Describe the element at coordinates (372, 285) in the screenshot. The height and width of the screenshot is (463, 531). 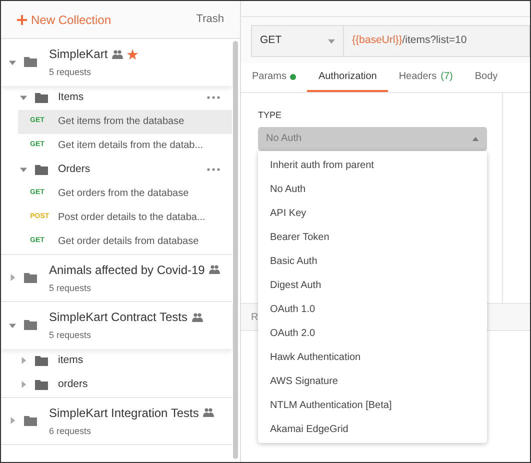
I see `menu-item: Digest Auth` at that location.